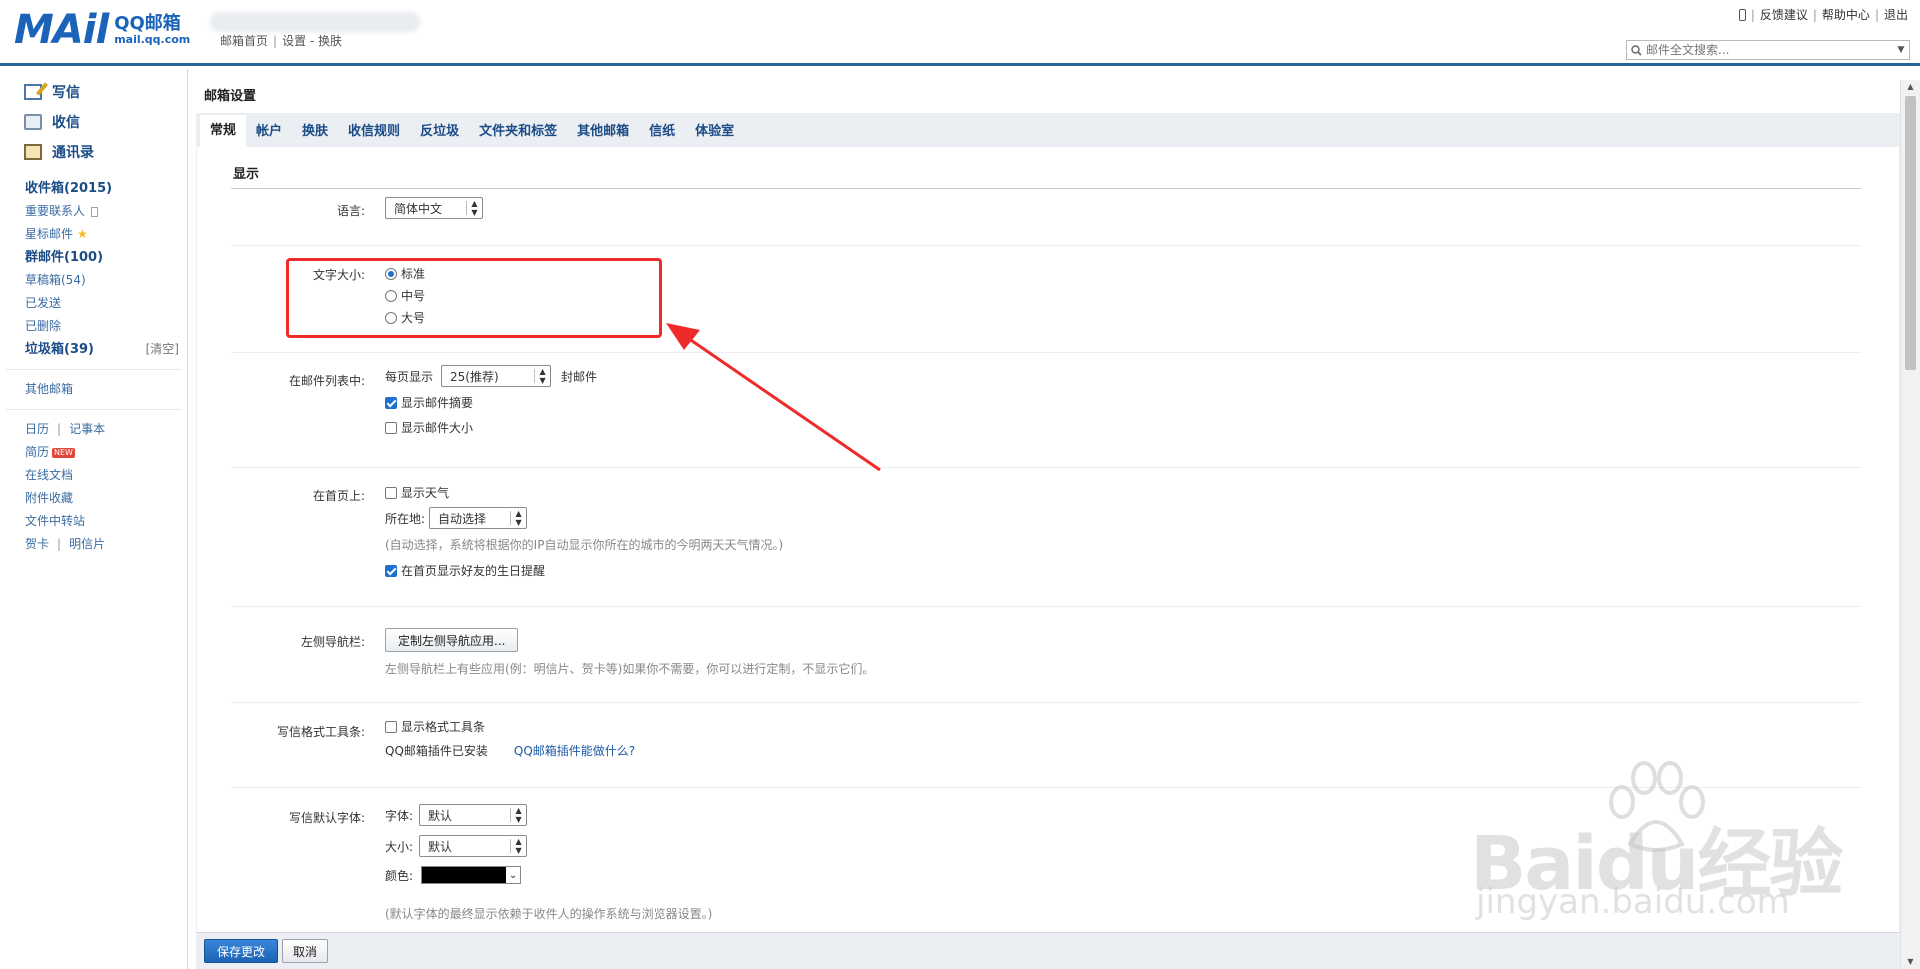 Image resolution: width=1920 pixels, height=969 pixels. What do you see at coordinates (391, 570) in the screenshot?
I see `birthday-checkbox` at bounding box center [391, 570].